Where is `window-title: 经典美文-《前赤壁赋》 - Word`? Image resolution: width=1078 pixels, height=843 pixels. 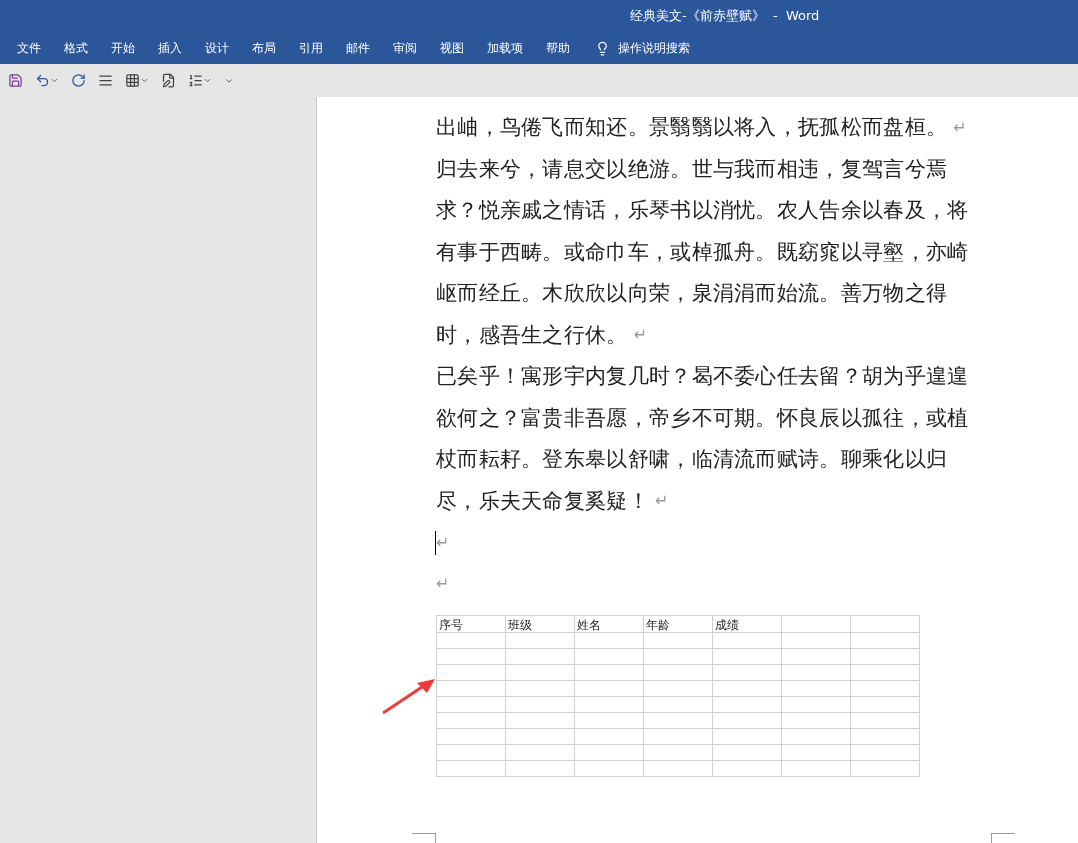
window-title: 经典美文-《前赤壁赋》 - Word is located at coordinates (725, 16).